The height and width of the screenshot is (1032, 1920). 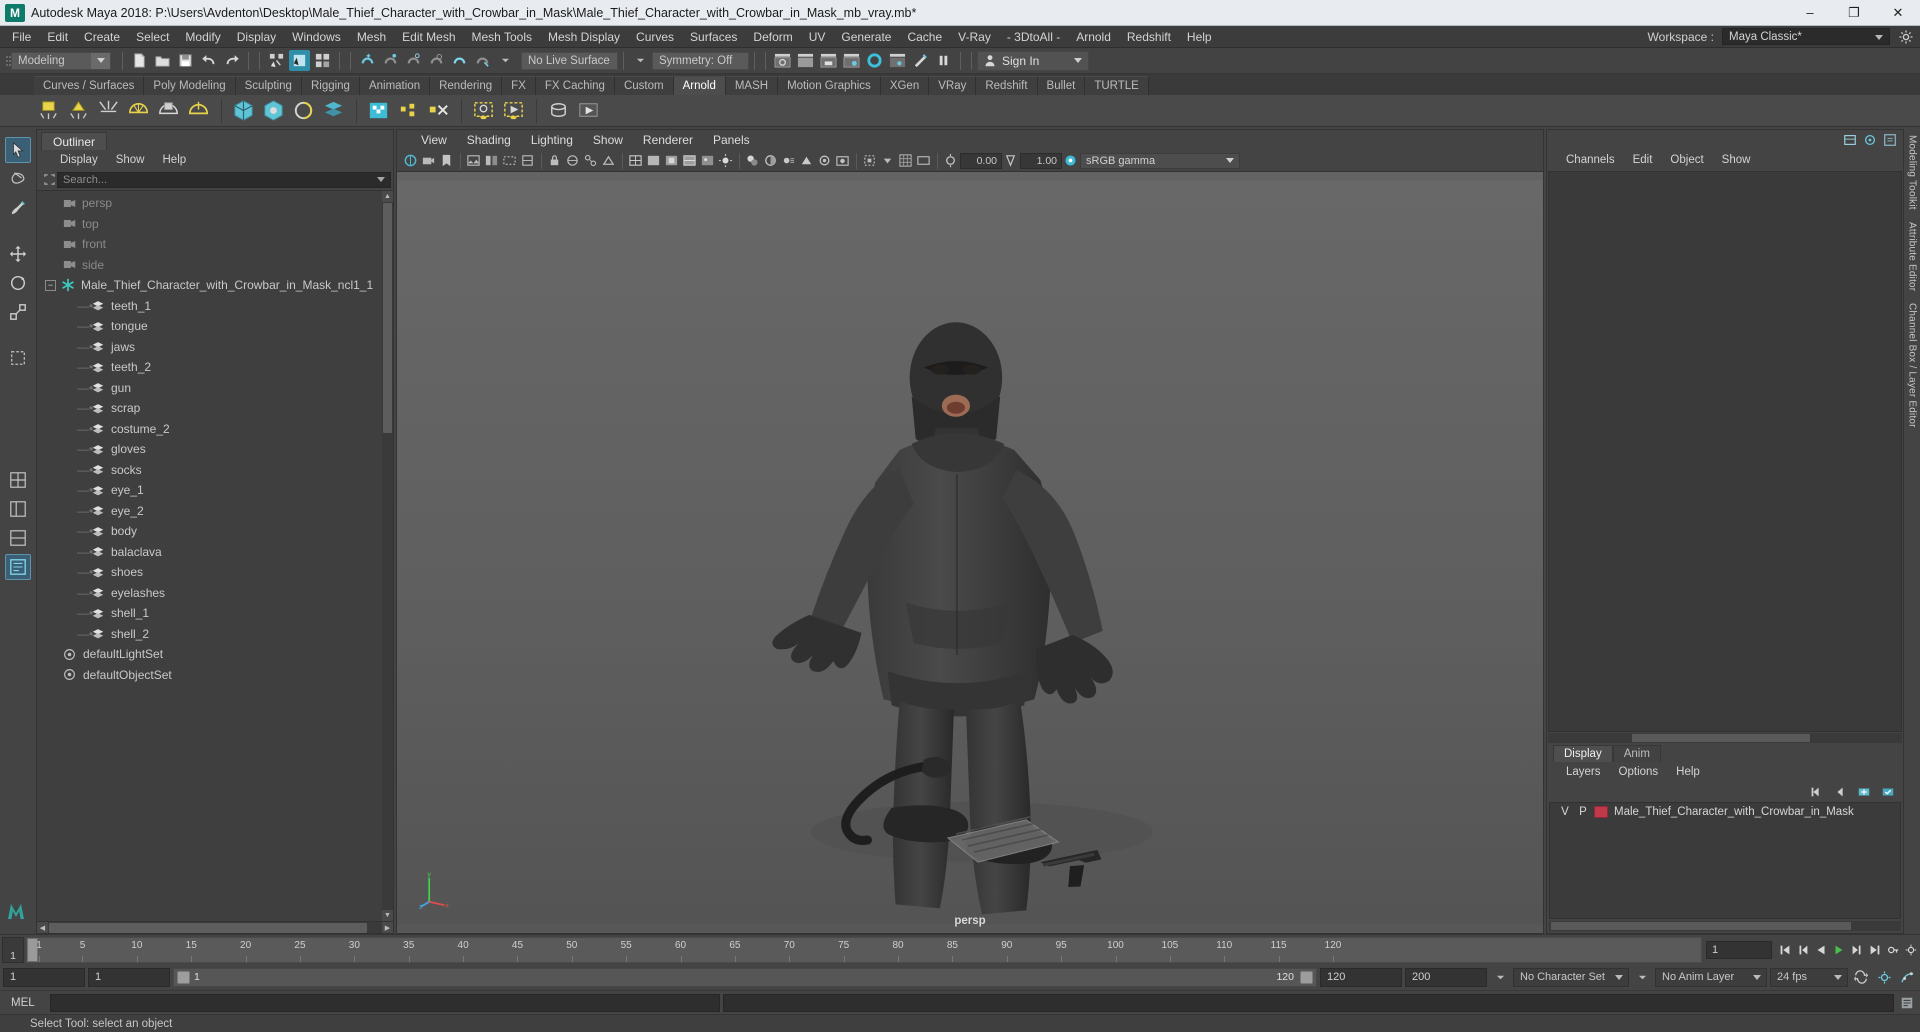 I want to click on snap-to-grid-icon, so click(x=367, y=60).